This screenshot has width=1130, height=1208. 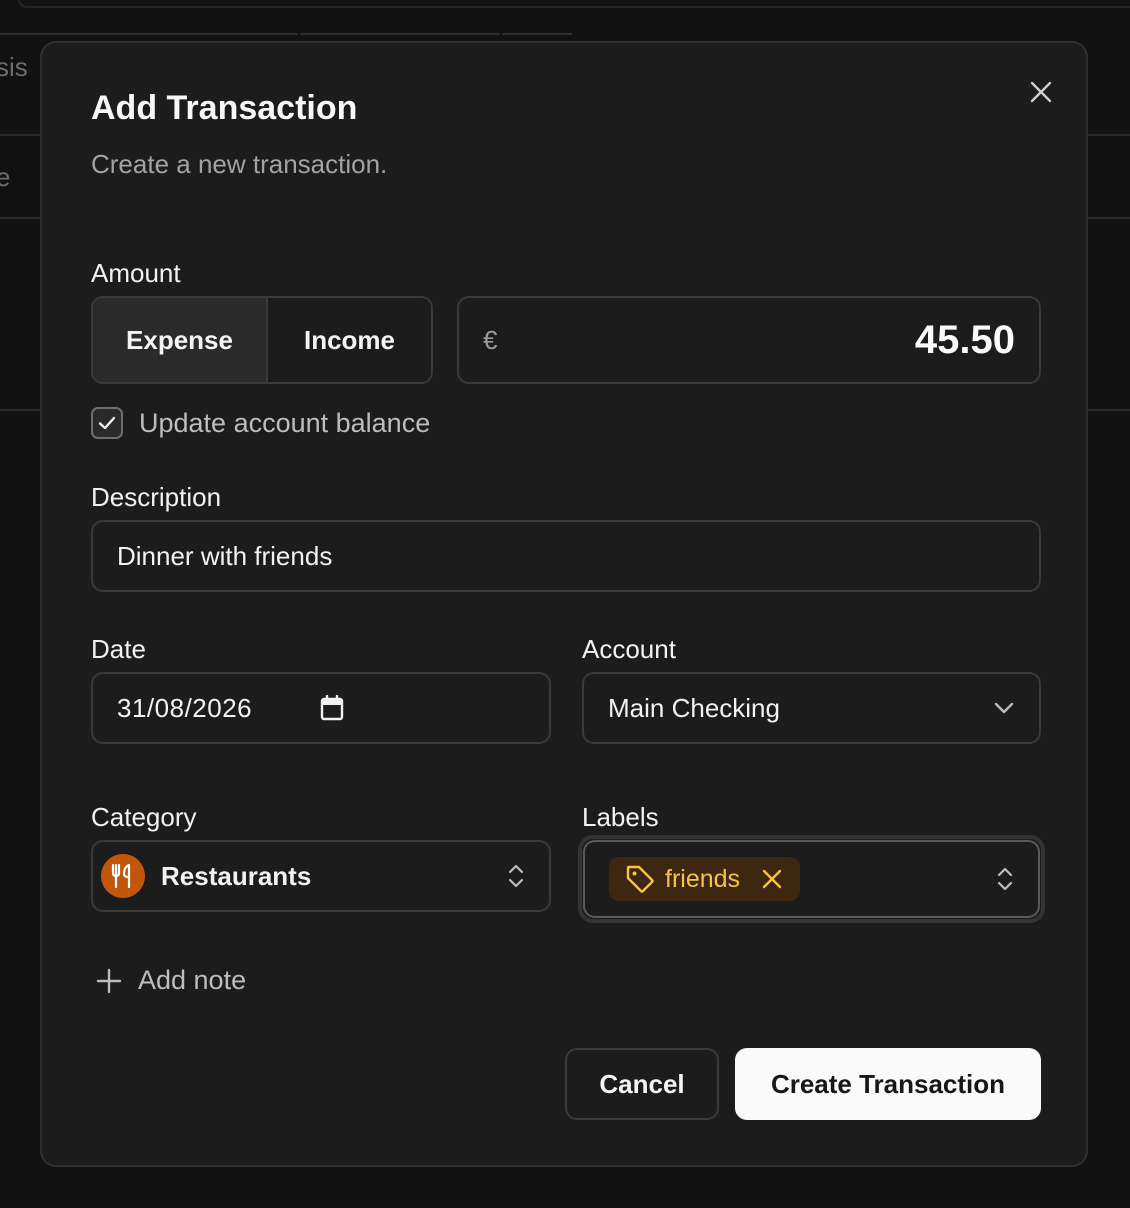 I want to click on close-button, so click(x=1041, y=92).